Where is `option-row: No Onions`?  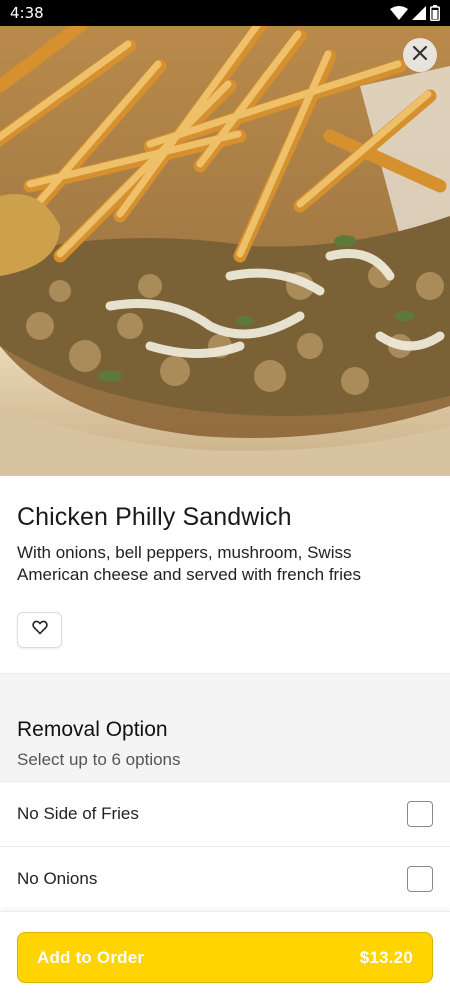 option-row: No Onions is located at coordinates (225, 878).